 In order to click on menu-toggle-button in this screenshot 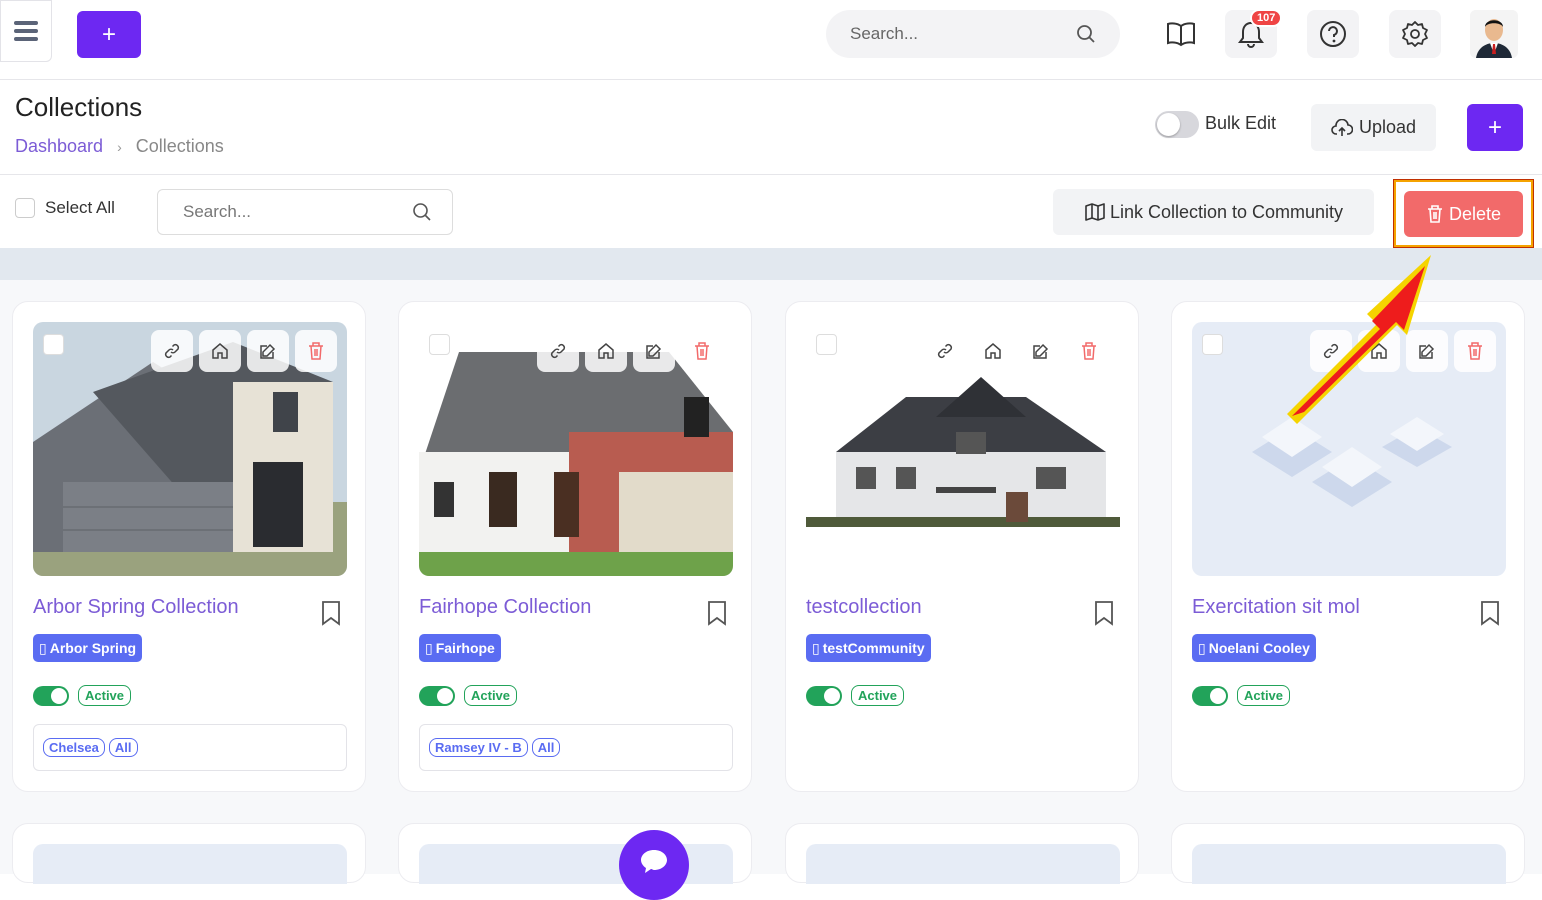, I will do `click(26, 31)`.